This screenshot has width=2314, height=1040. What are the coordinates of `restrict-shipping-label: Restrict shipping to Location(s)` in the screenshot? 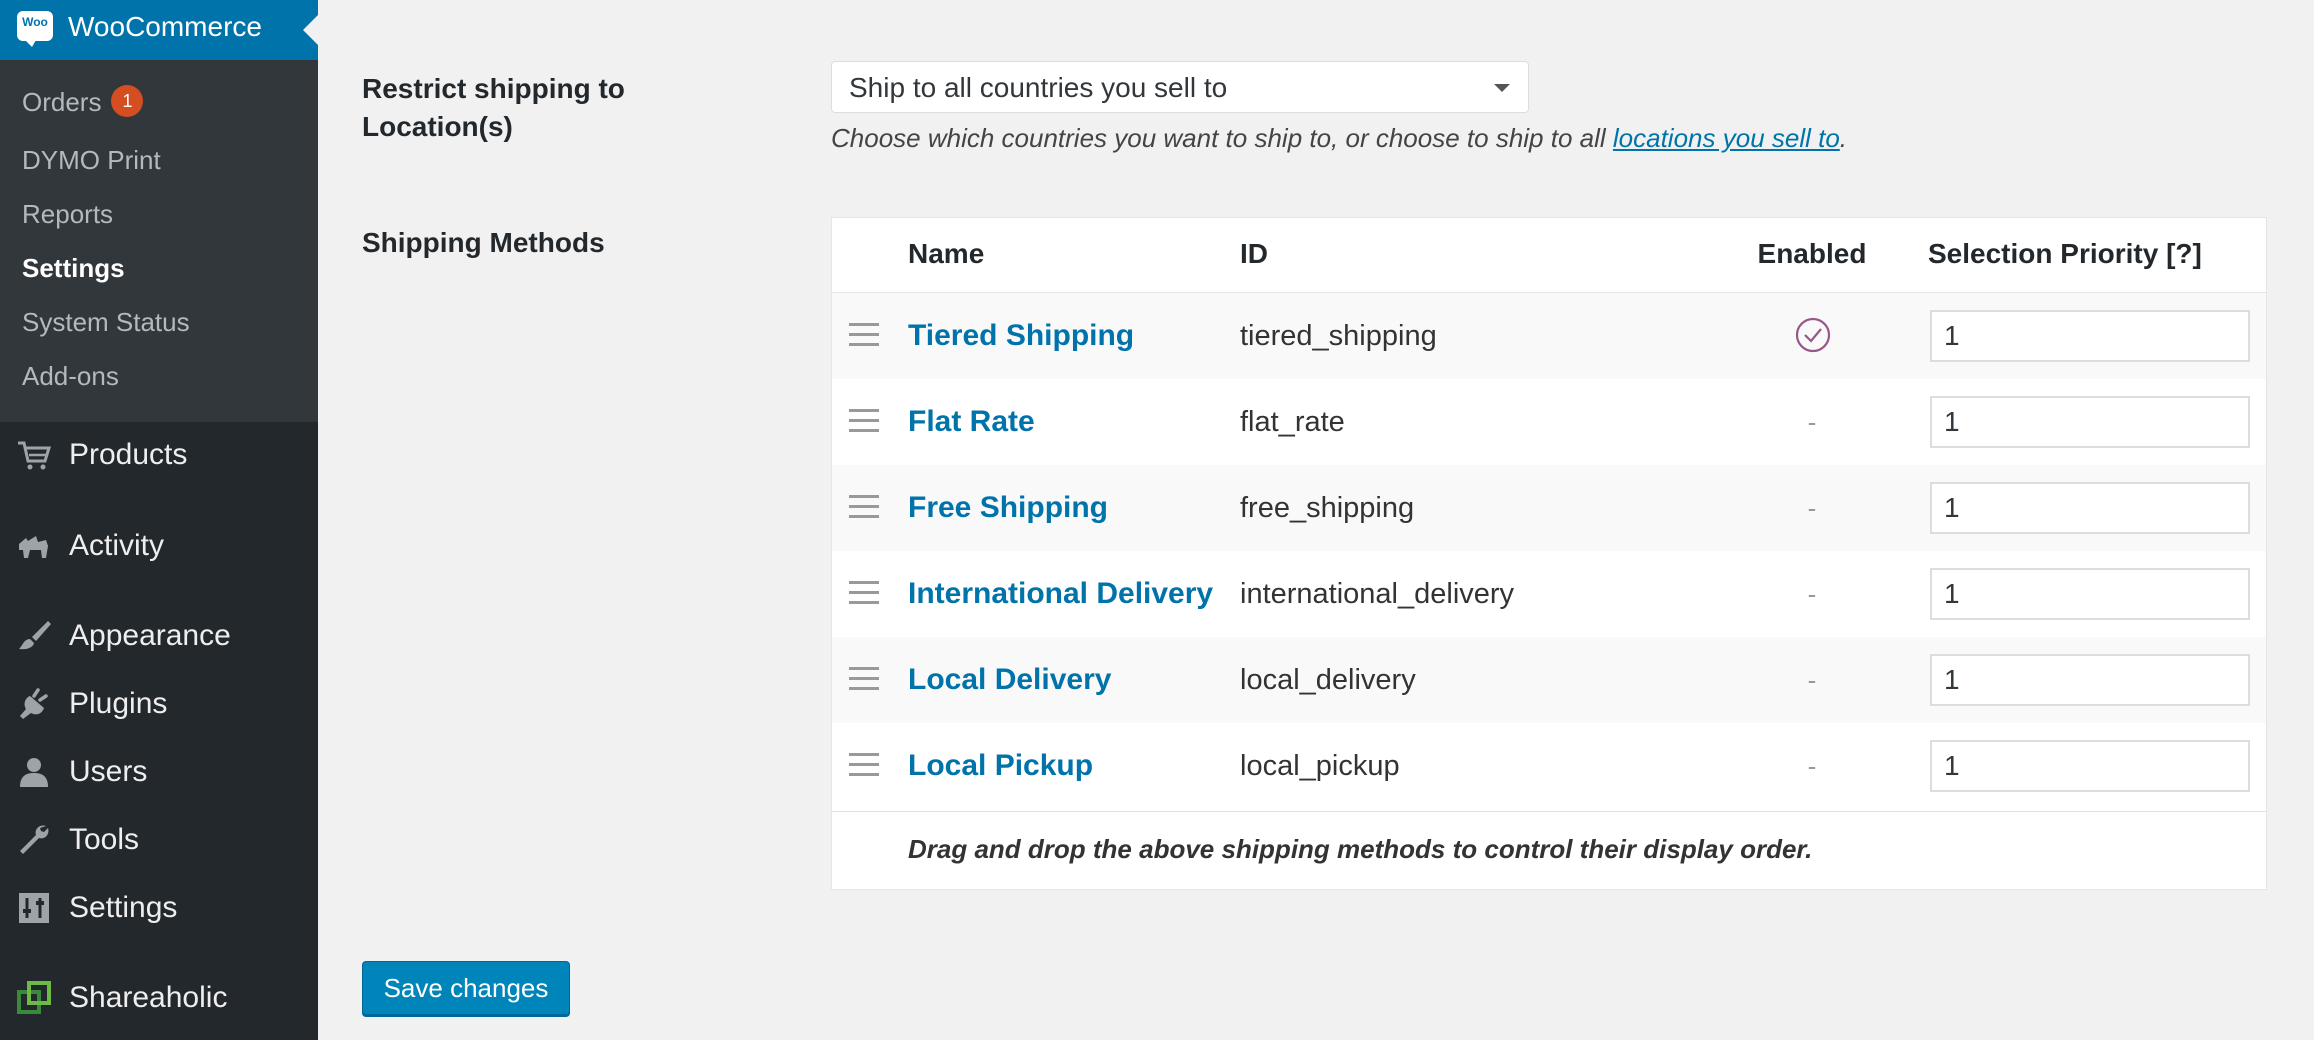 It's located at (493, 107).